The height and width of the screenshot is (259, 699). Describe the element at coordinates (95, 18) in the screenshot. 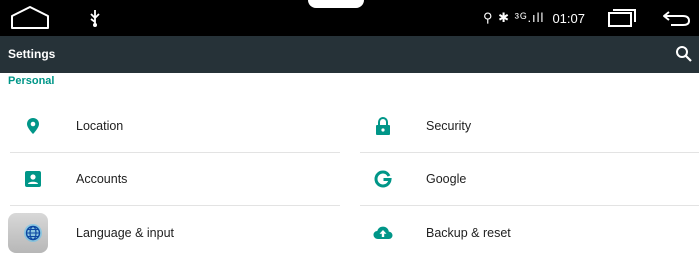

I see `usb-icon` at that location.